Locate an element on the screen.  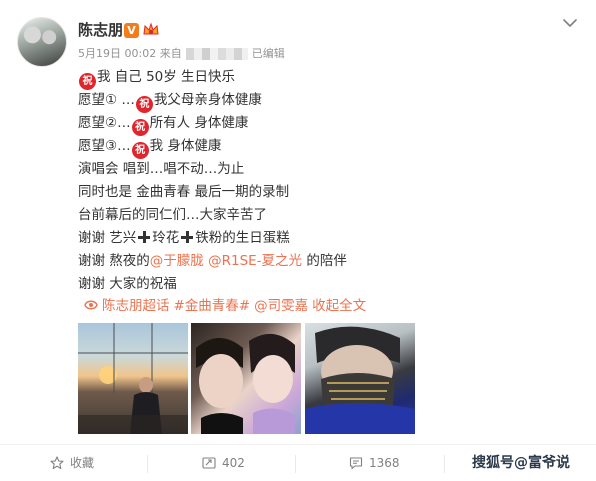
post-meta: 5月19日 00:02 来自 已编辑 is located at coordinates (181, 54).